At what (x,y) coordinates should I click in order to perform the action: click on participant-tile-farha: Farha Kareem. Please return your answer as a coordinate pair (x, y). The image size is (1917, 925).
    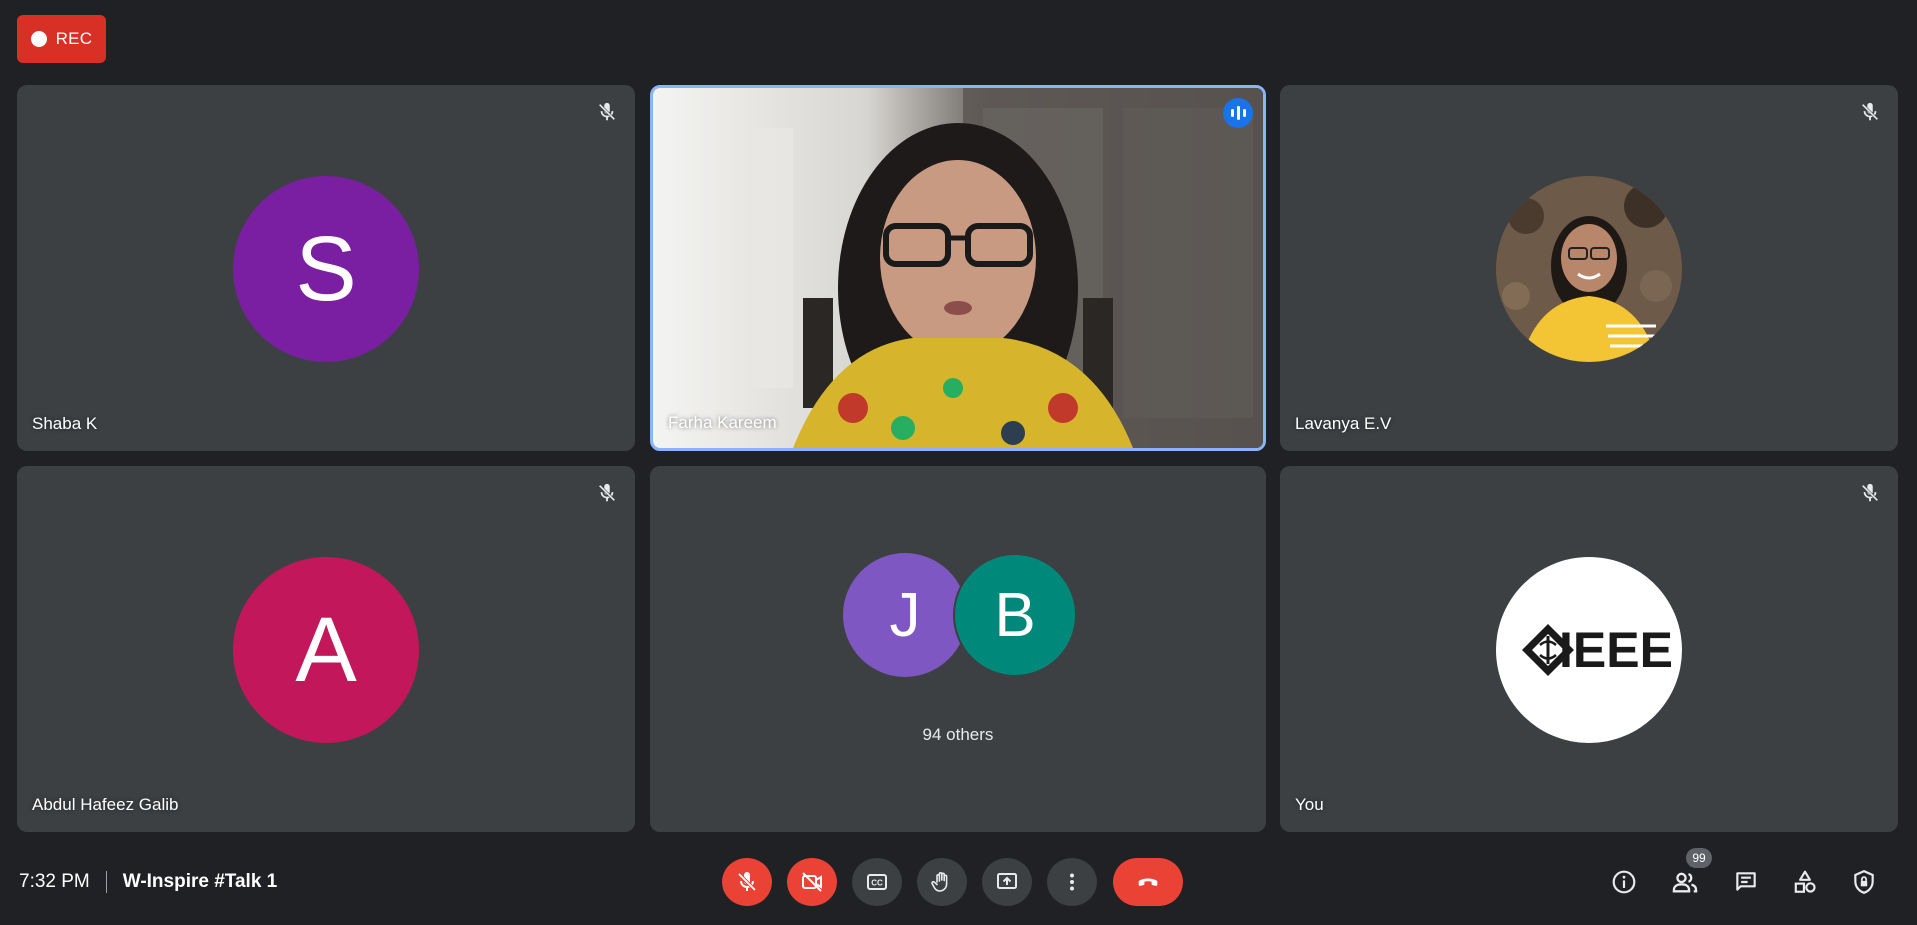
    Looking at the image, I should click on (958, 268).